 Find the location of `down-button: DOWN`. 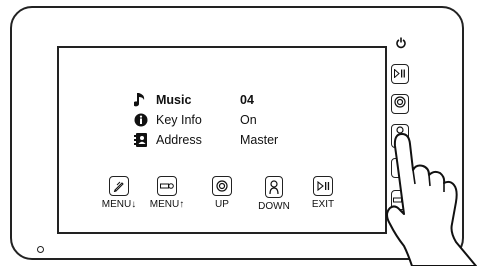

down-button: DOWN is located at coordinates (274, 194).